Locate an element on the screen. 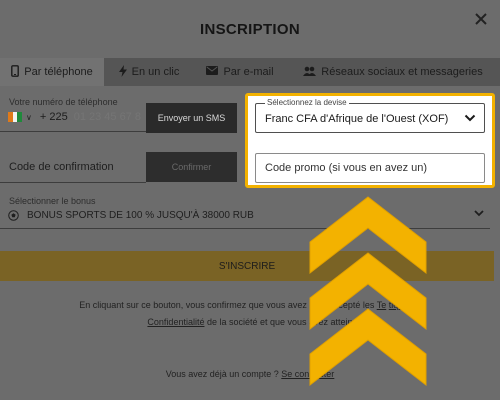 The image size is (500, 400). tab-one-click: En un clic is located at coordinates (149, 72).